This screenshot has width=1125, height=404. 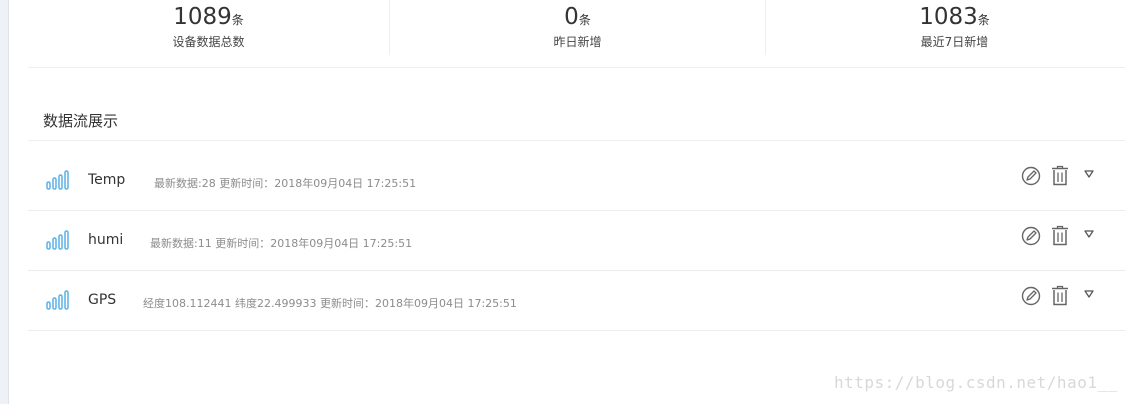 I want to click on stream-info: 最新数据:11 更新时间：2018年09月04日 17:25:51, so click(x=281, y=243).